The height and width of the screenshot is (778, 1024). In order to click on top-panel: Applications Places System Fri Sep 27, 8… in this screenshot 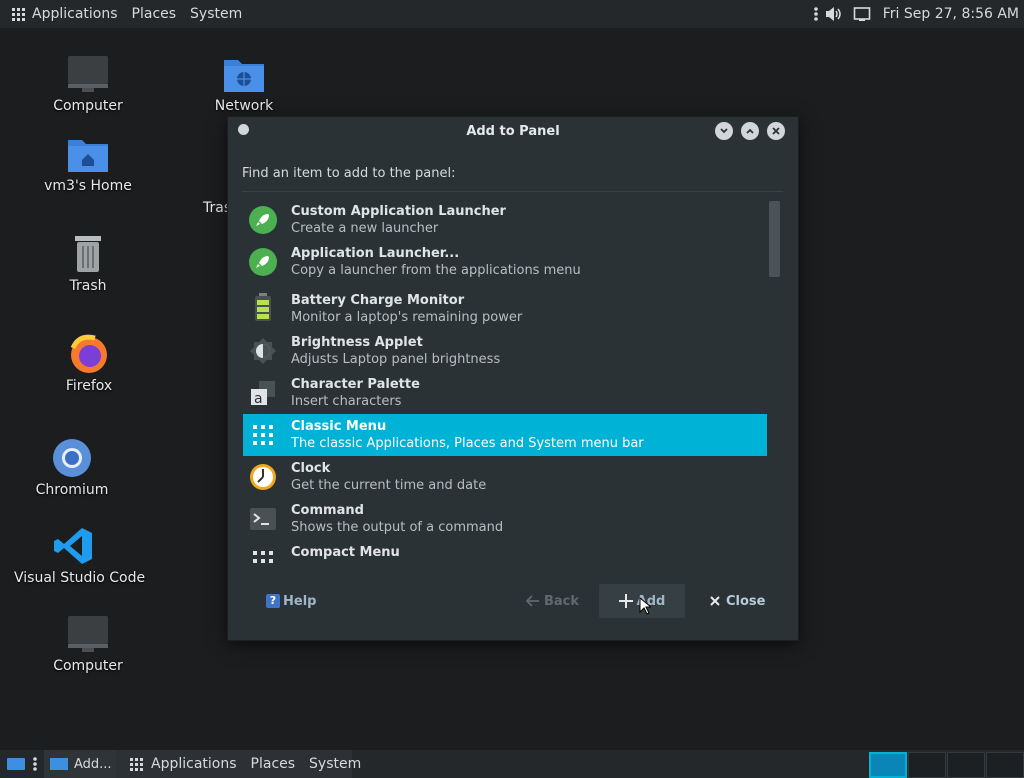, I will do `click(512, 14)`.